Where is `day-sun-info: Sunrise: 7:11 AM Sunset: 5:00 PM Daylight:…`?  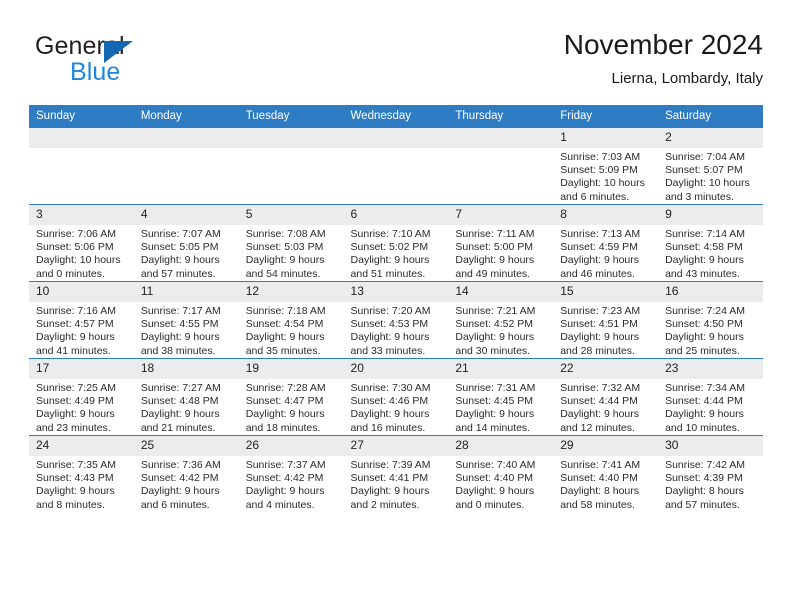 day-sun-info: Sunrise: 7:11 AM Sunset: 5:00 PM Daylight:… is located at coordinates (500, 253).